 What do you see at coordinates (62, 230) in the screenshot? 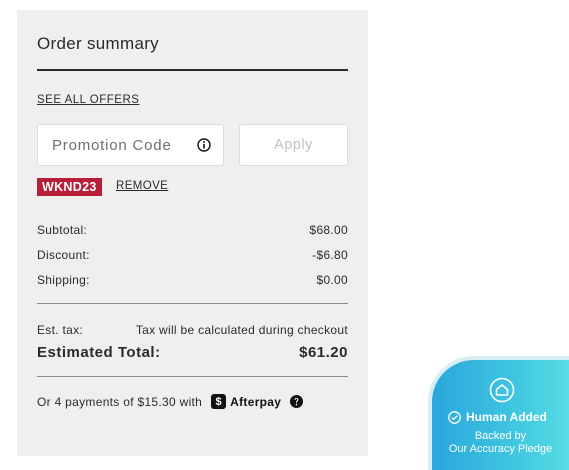
I see `subtotal-label: Subtotal:` at bounding box center [62, 230].